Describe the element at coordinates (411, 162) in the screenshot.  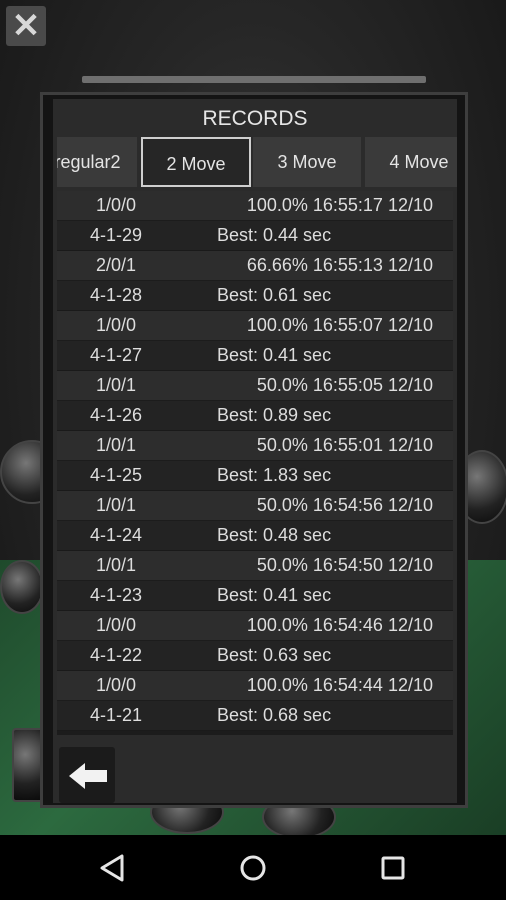
I see `tab-4-move: 4 Move` at that location.